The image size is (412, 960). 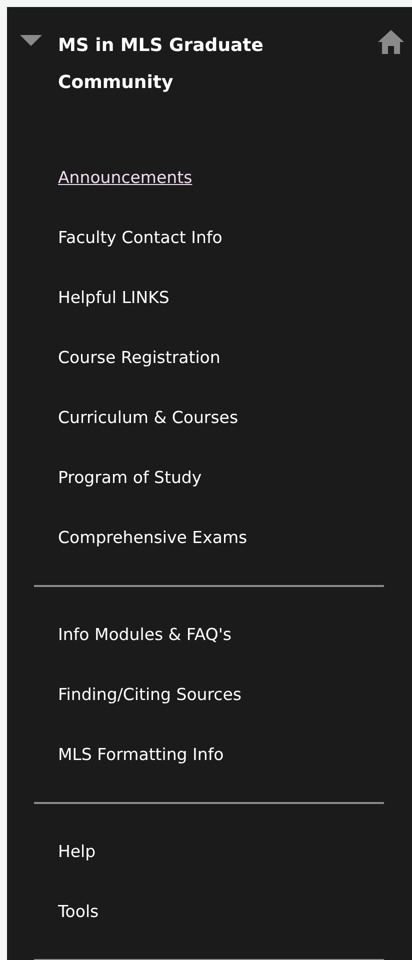 What do you see at coordinates (153, 538) in the screenshot?
I see `menu-link: Comprehensive Exams` at bounding box center [153, 538].